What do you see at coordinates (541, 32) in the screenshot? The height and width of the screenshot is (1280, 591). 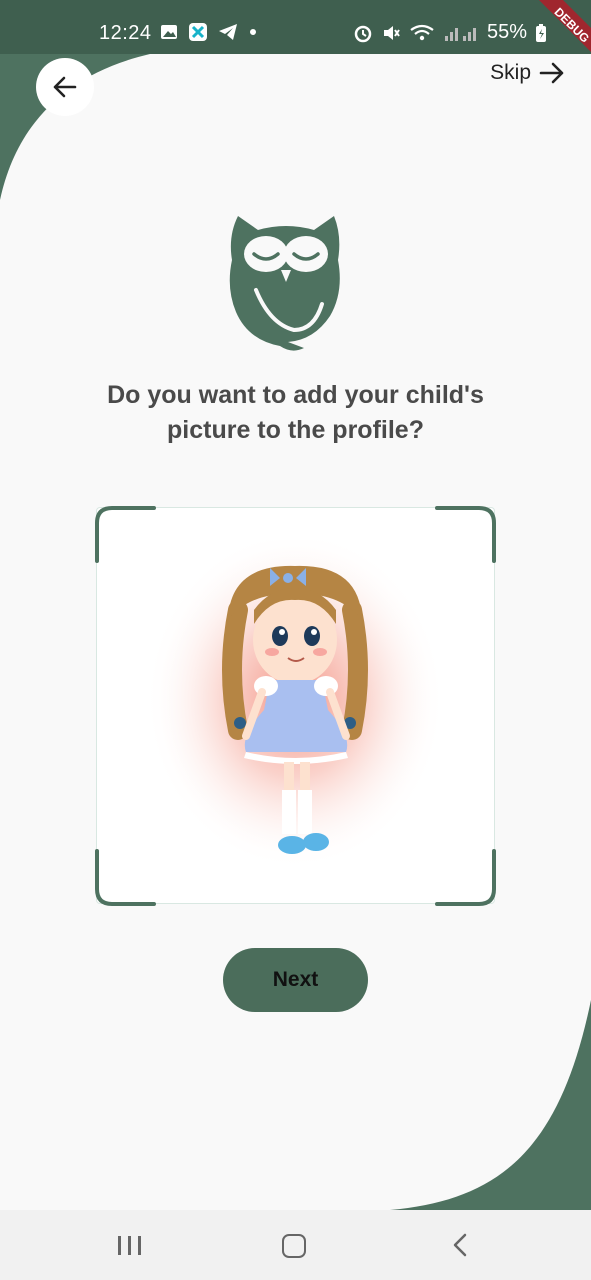 I see `battery-icon` at bounding box center [541, 32].